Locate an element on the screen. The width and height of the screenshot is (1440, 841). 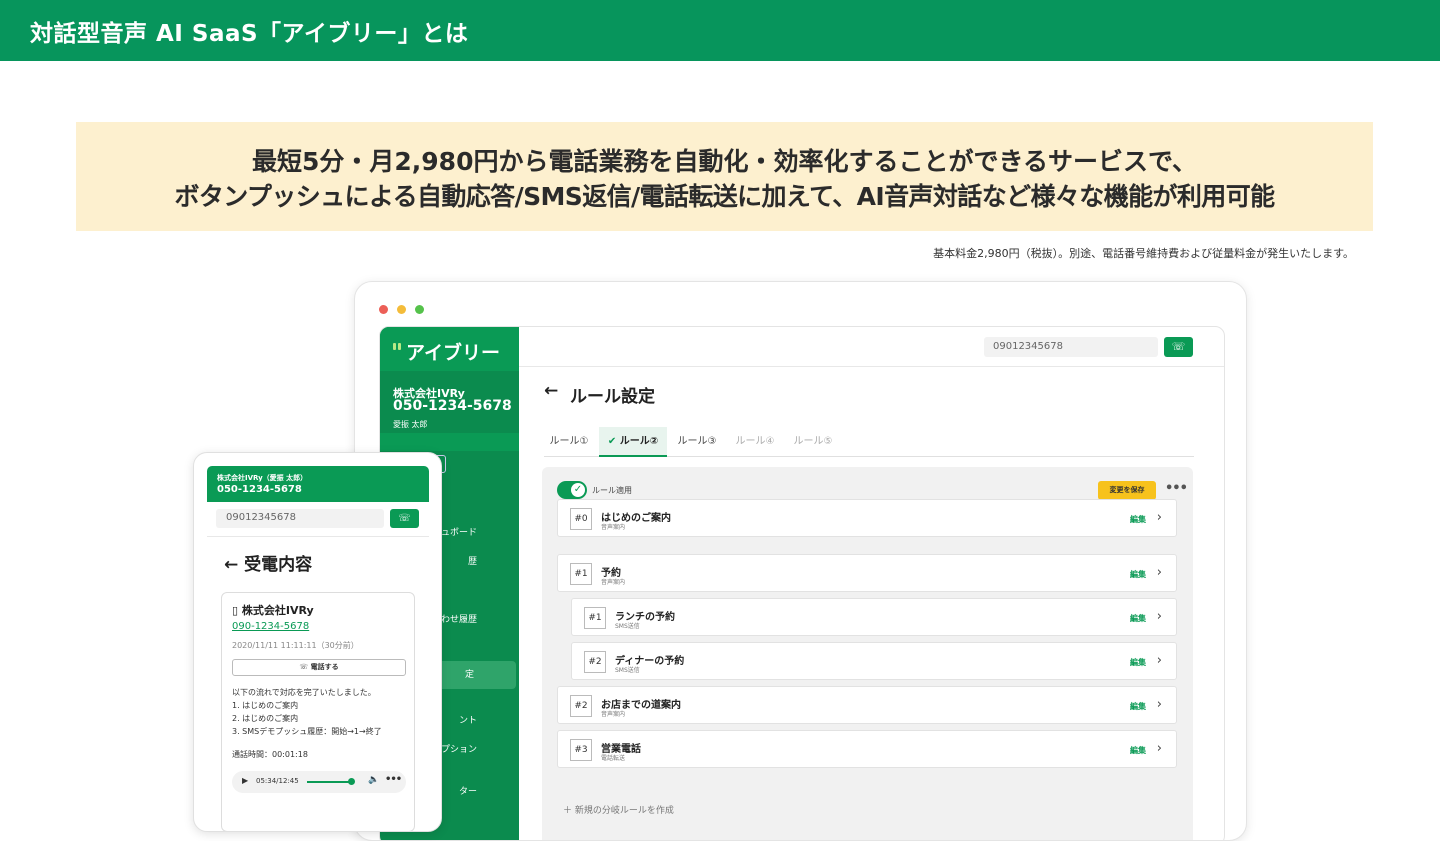
card-phone-link: 090-1234-5678 is located at coordinates (270, 626).